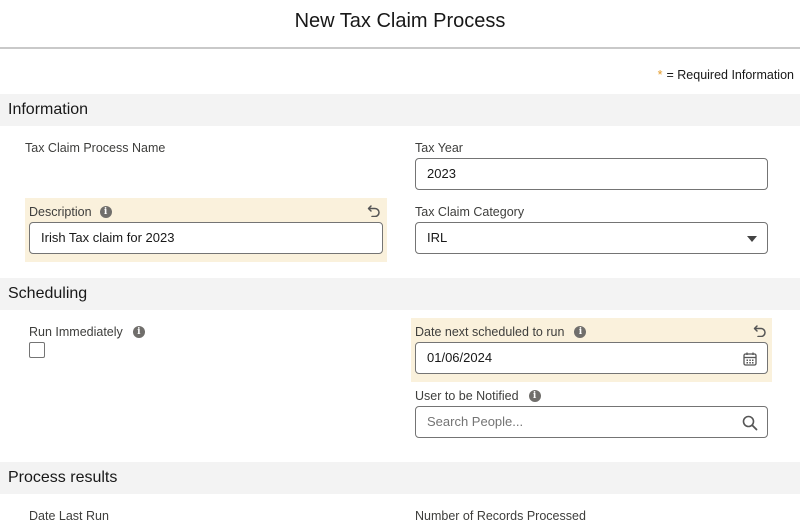  I want to click on description-label-text: Description, so click(60, 212).